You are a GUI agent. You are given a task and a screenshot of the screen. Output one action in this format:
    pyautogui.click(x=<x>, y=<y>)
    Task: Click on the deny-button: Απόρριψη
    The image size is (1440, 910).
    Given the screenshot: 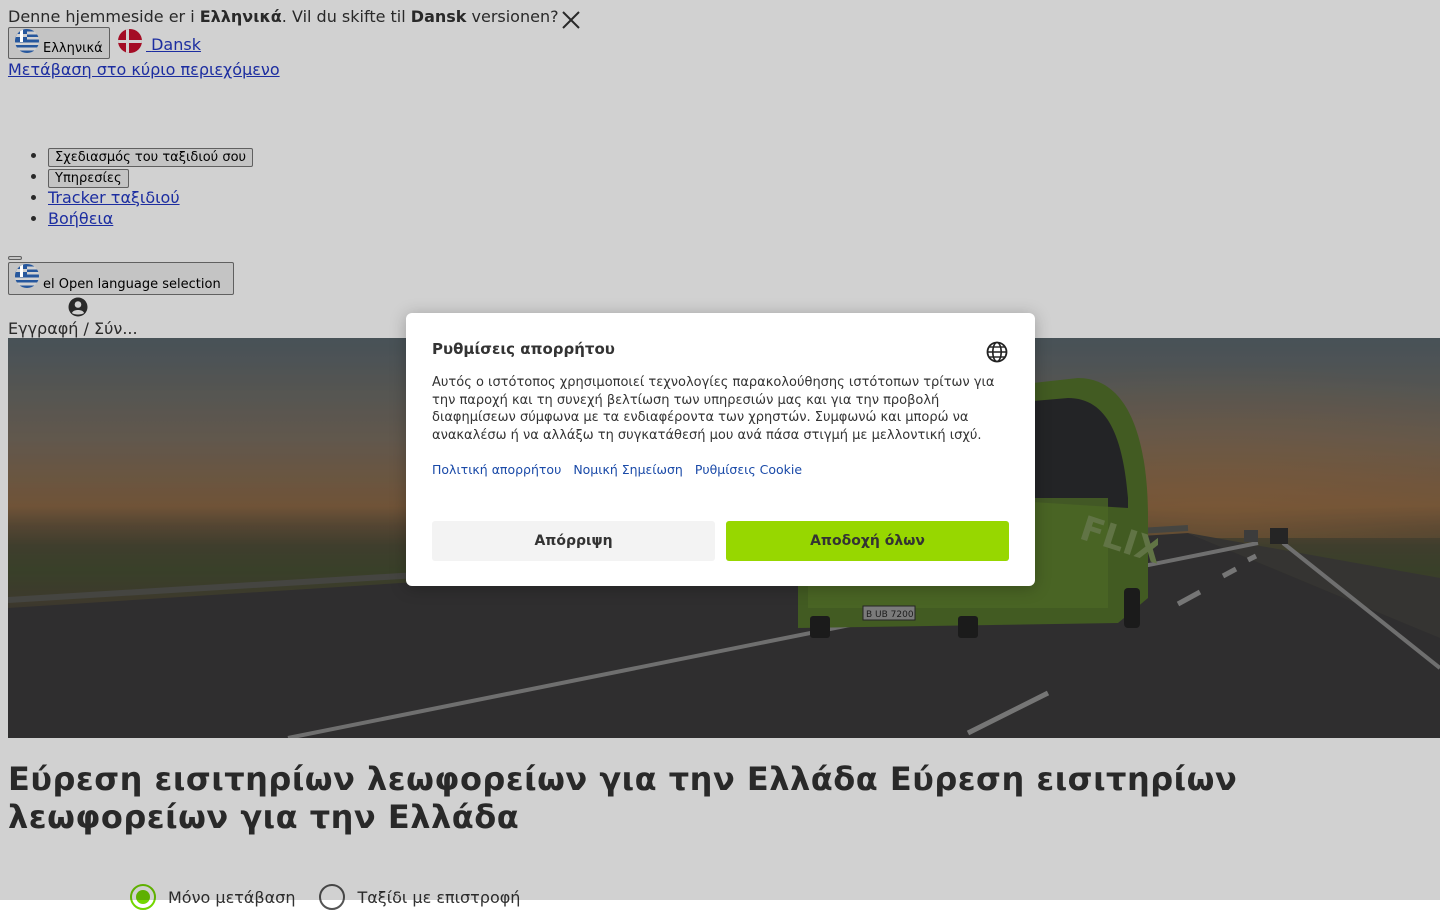 What is the action you would take?
    pyautogui.click(x=573, y=541)
    